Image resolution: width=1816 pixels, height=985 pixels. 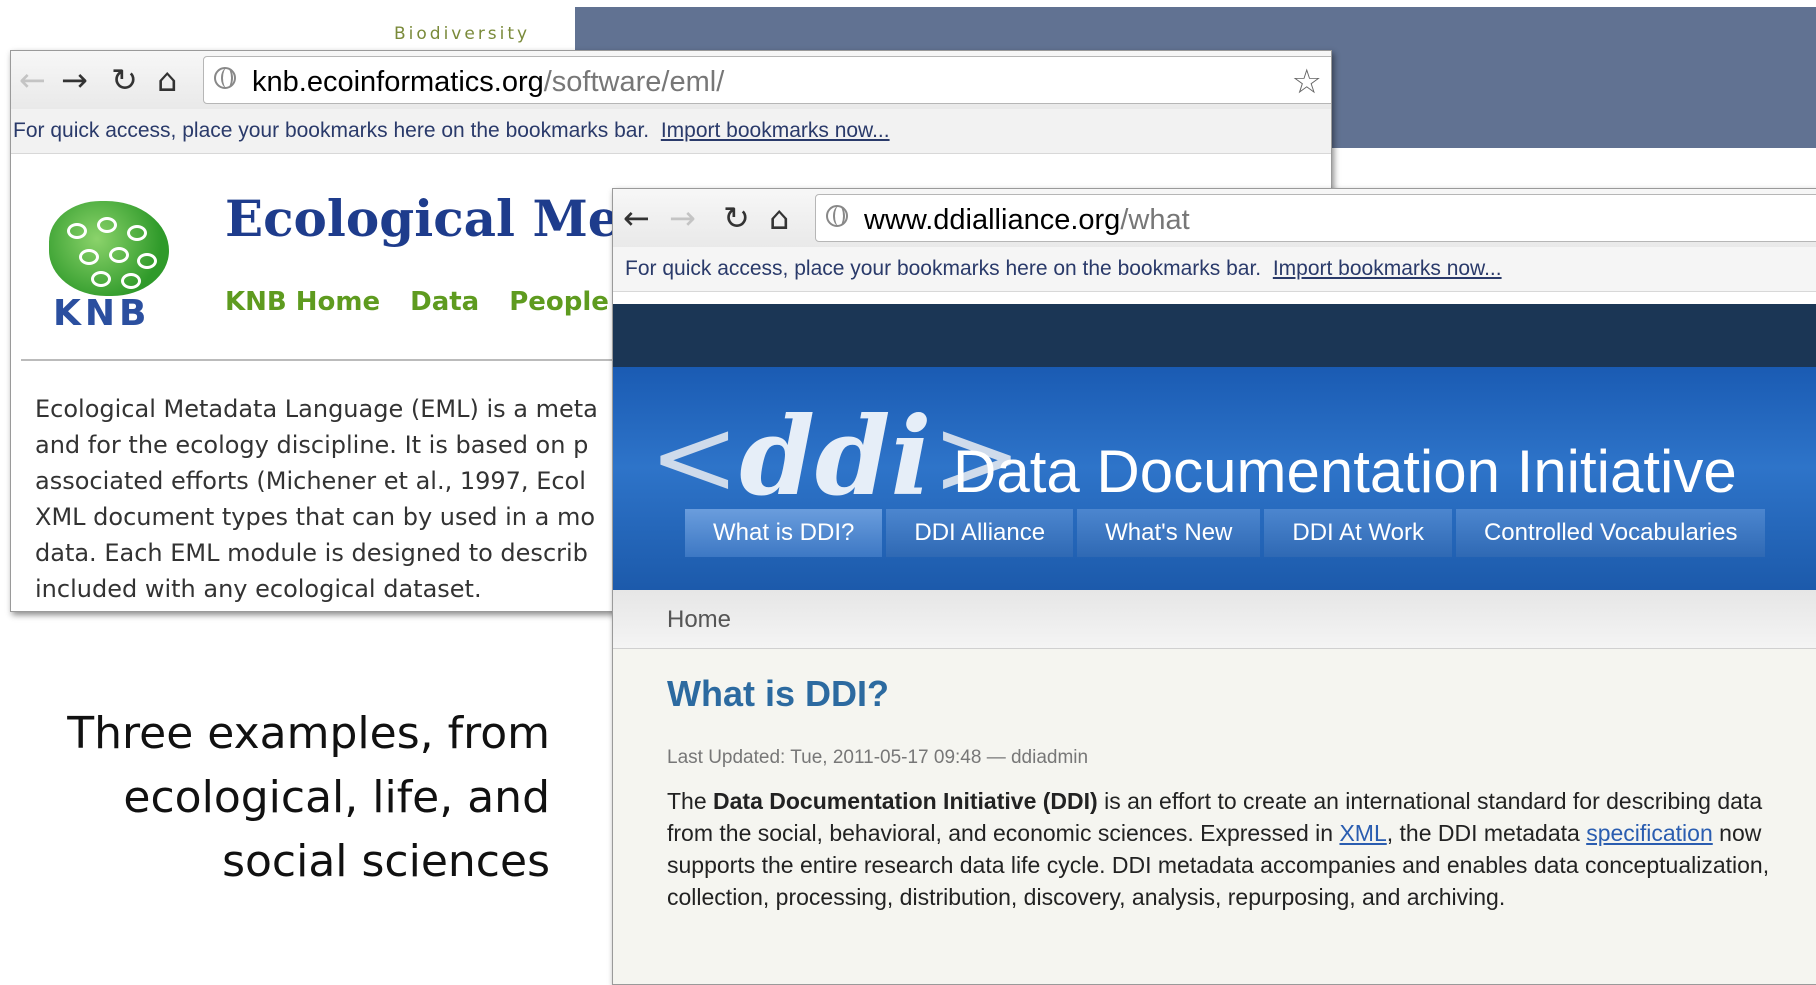 What do you see at coordinates (1345, 471) in the screenshot?
I see `site-title: Data Documentation Initiative` at bounding box center [1345, 471].